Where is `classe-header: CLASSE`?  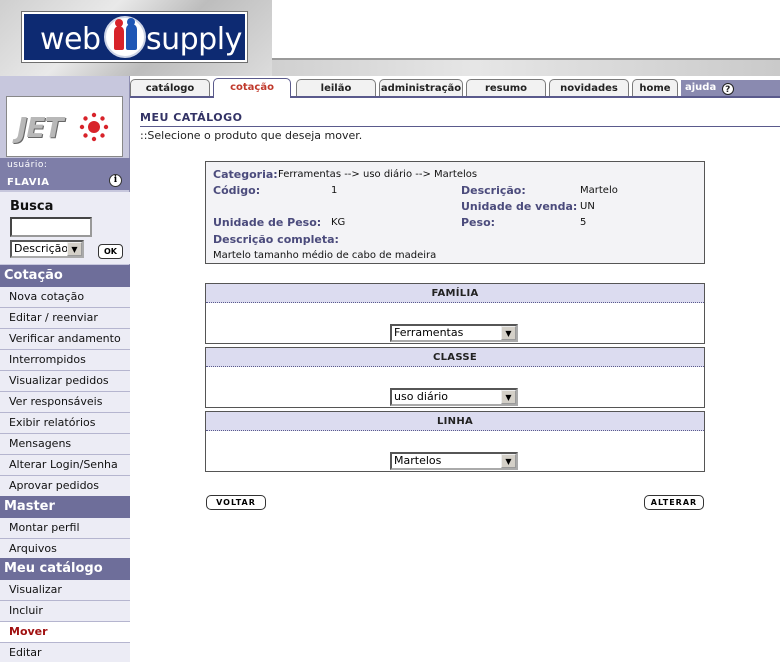 classe-header: CLASSE is located at coordinates (455, 357).